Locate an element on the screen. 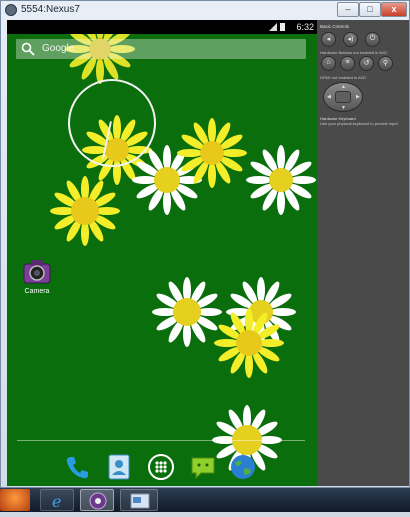 This screenshot has height=517, width=410. dpad-down-icon: ▼ is located at coordinates (343, 108).